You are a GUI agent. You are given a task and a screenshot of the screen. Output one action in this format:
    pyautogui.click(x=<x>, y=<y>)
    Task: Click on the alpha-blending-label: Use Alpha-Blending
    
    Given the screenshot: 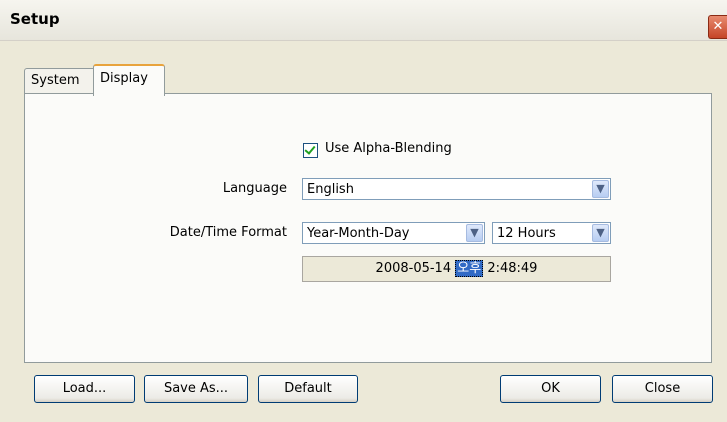 What is the action you would take?
    pyautogui.click(x=388, y=148)
    